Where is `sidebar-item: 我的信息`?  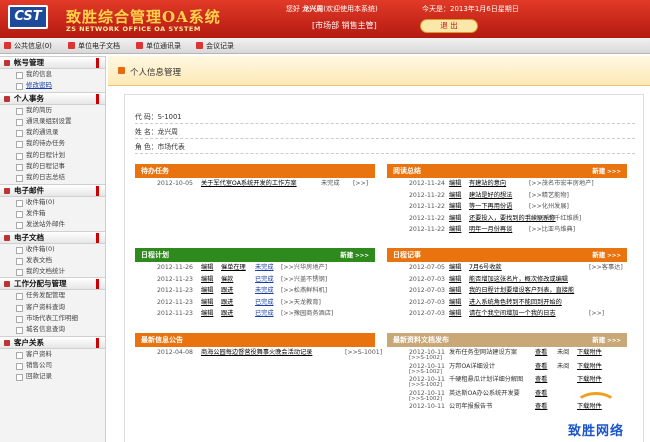
sidebar-item: 我的信息 is located at coordinates (52, 74).